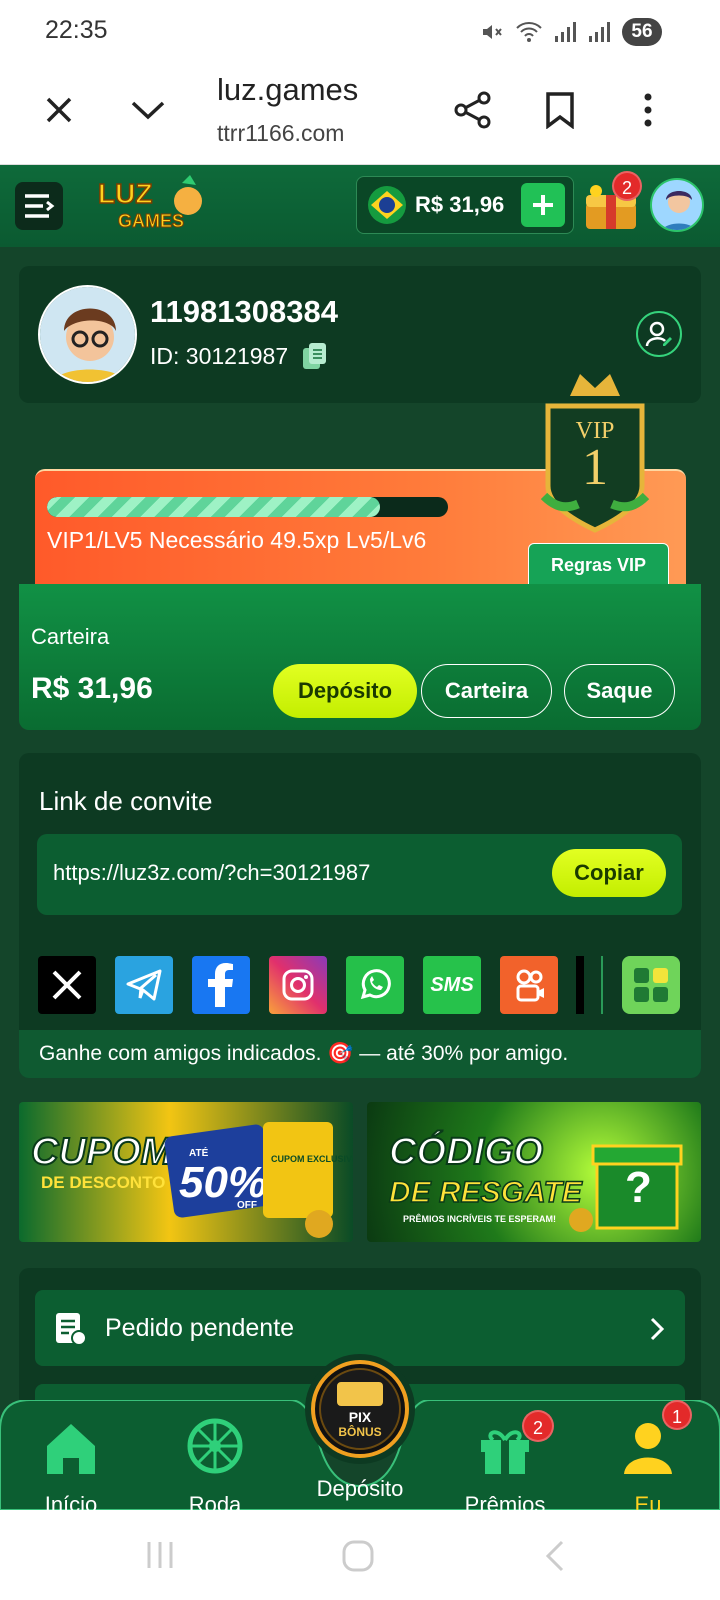 The width and height of the screenshot is (720, 1600). Describe the element at coordinates (126, 801) in the screenshot. I see `invite-title: Link de convite` at that location.